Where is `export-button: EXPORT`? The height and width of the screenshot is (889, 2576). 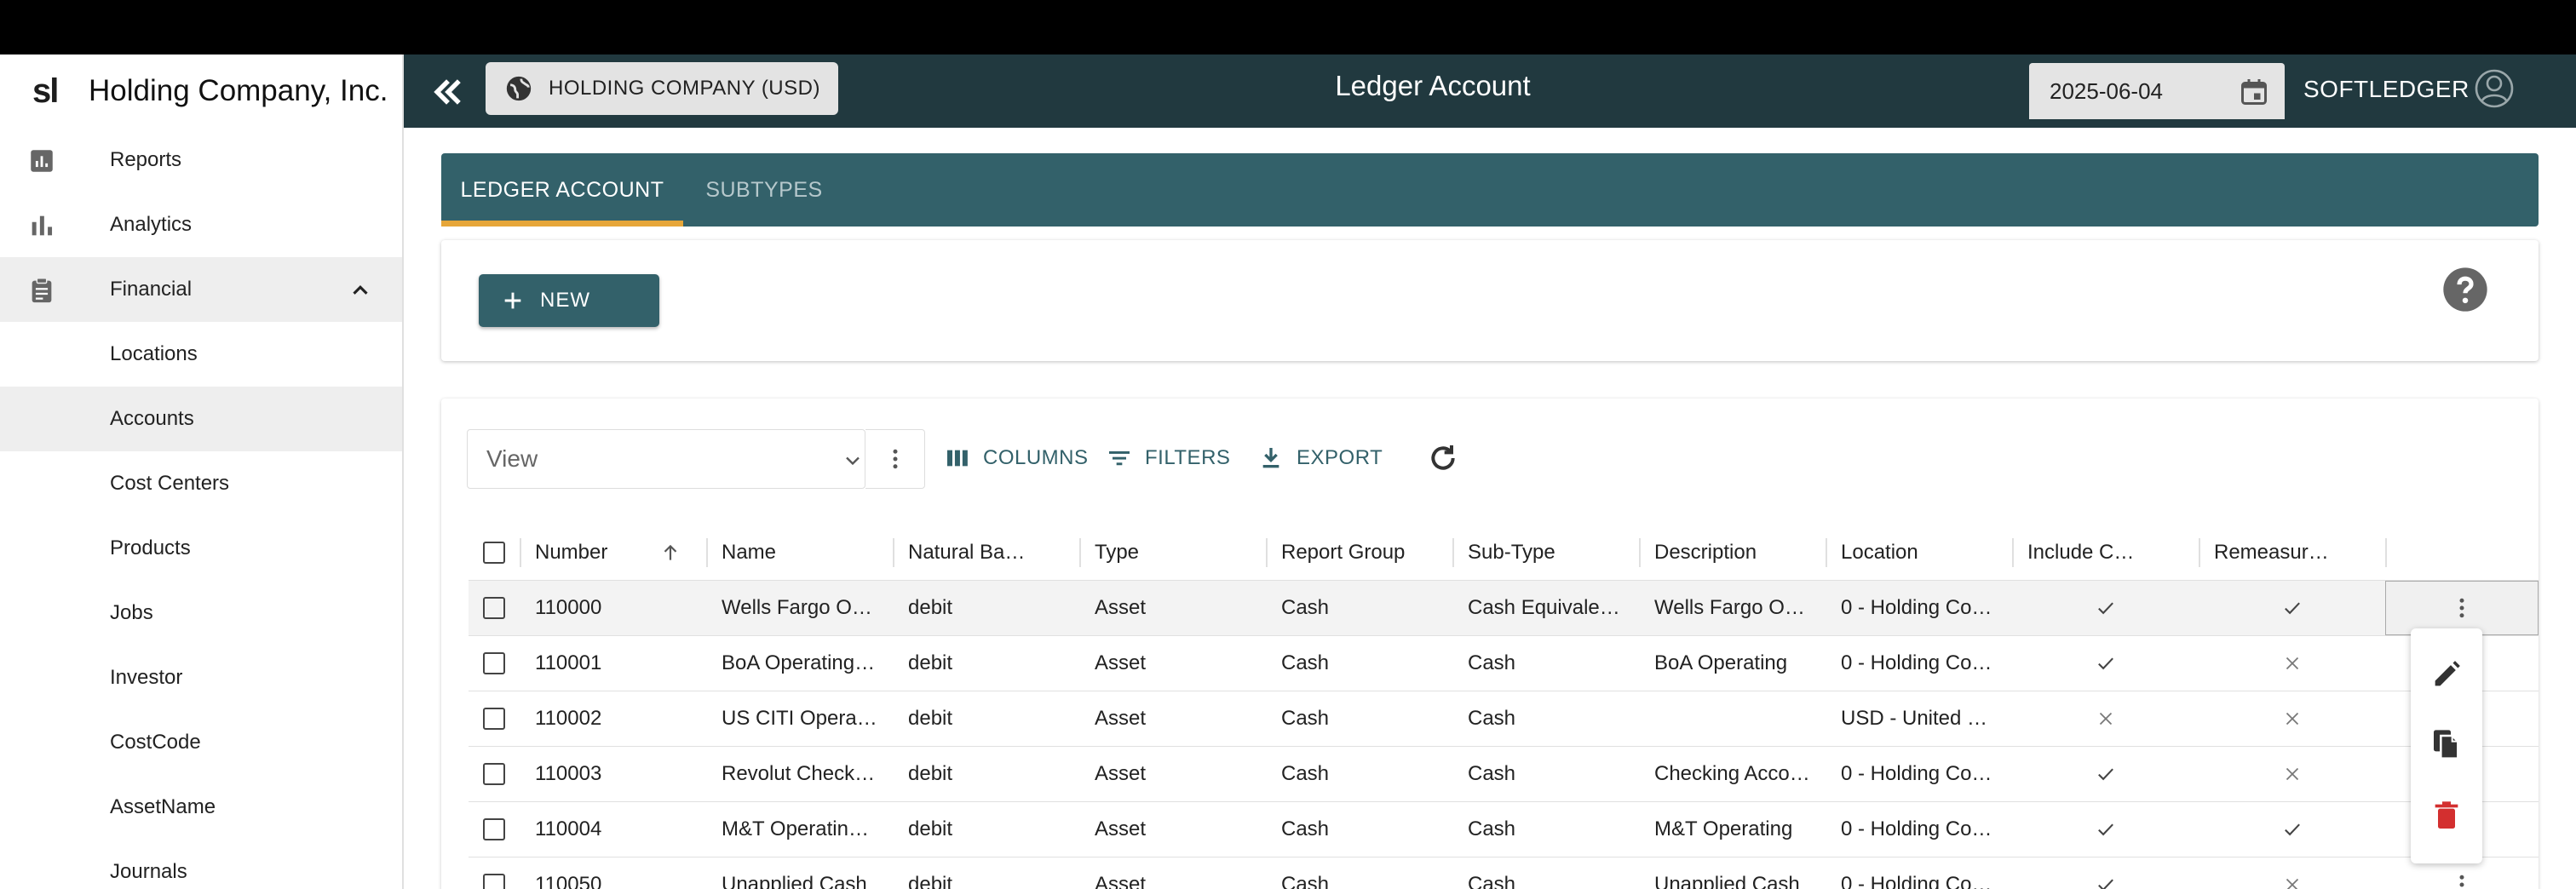
export-button: EXPORT is located at coordinates (1320, 458).